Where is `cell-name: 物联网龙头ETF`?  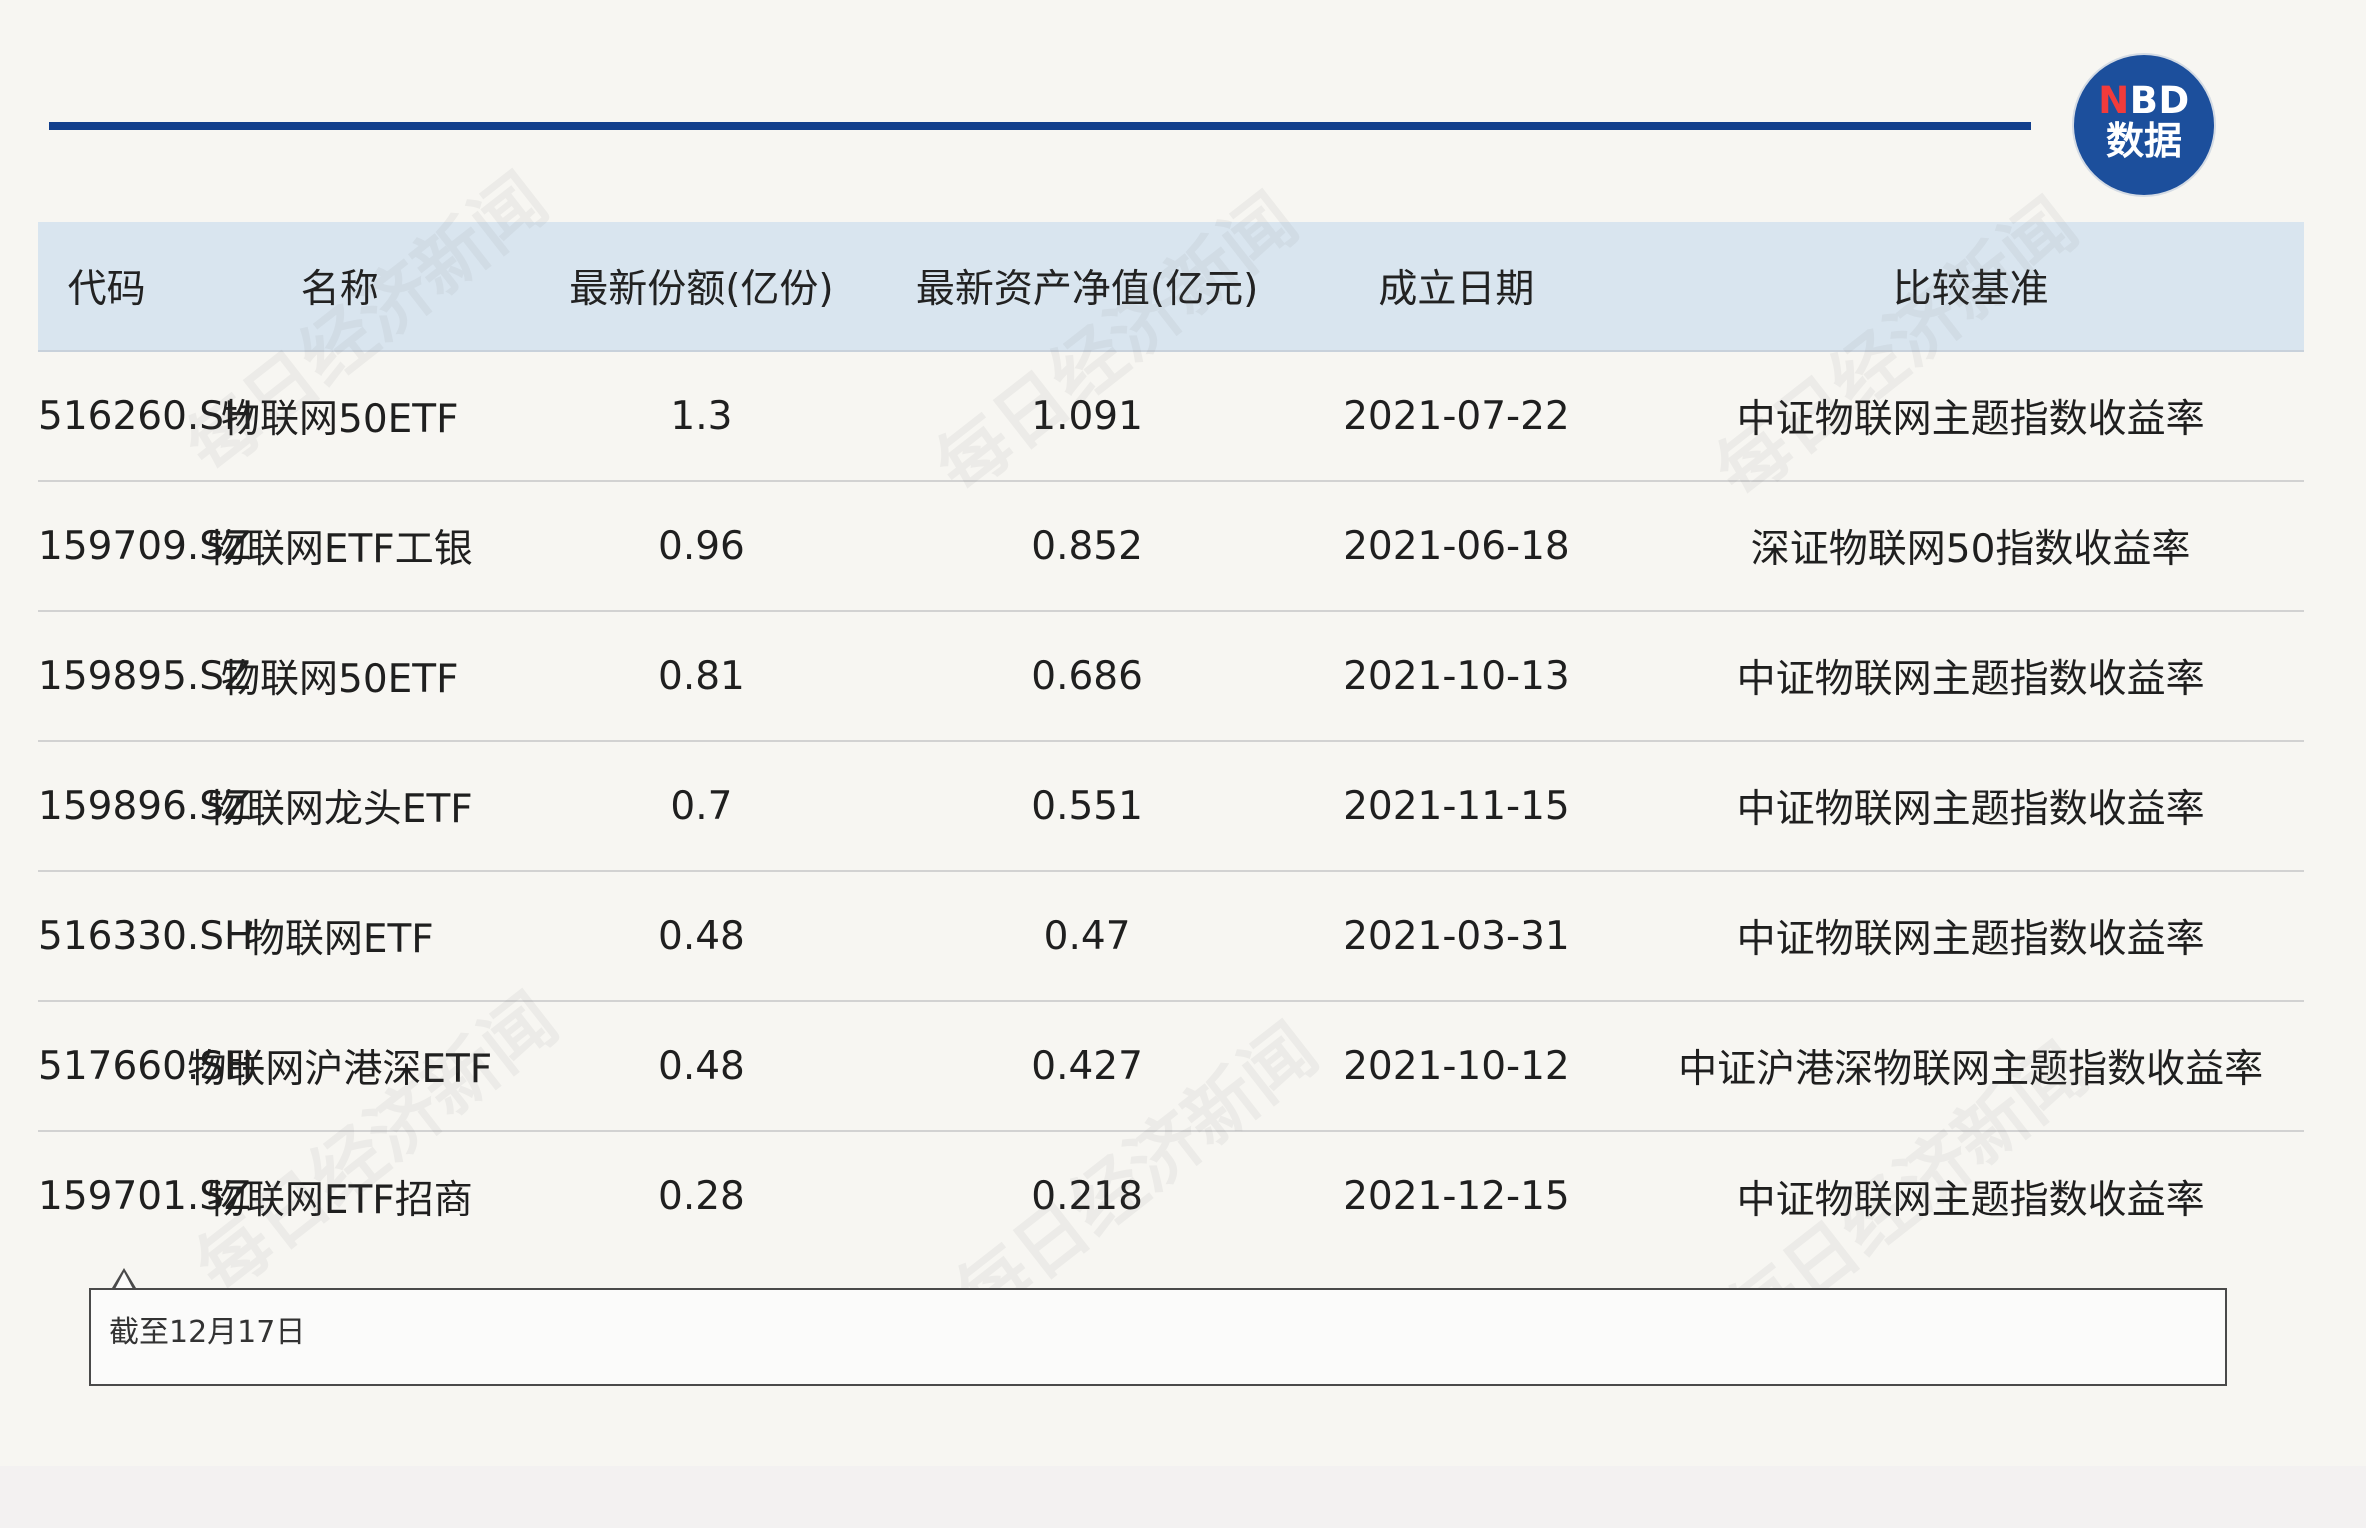 cell-name: 物联网龙头ETF is located at coordinates (340, 806).